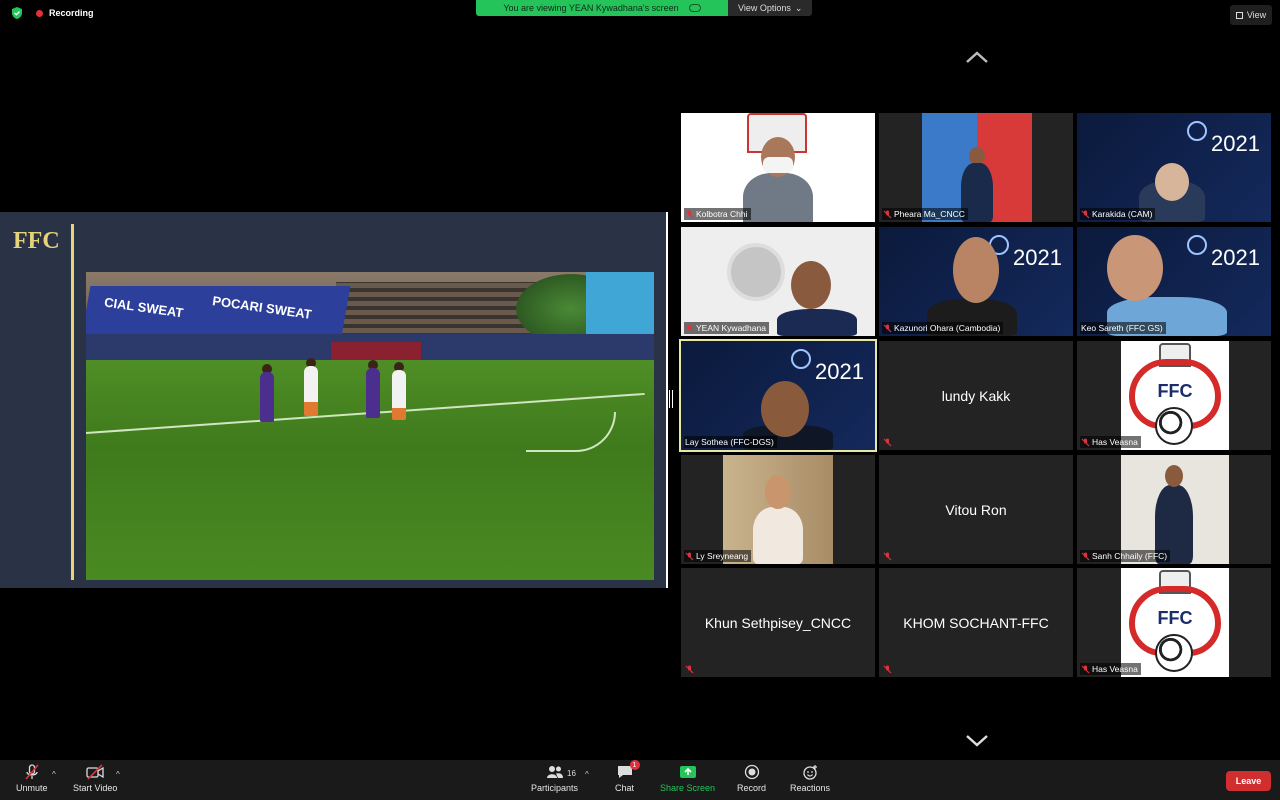  Describe the element at coordinates (977, 741) in the screenshot. I see `chevron-down-icon` at that location.